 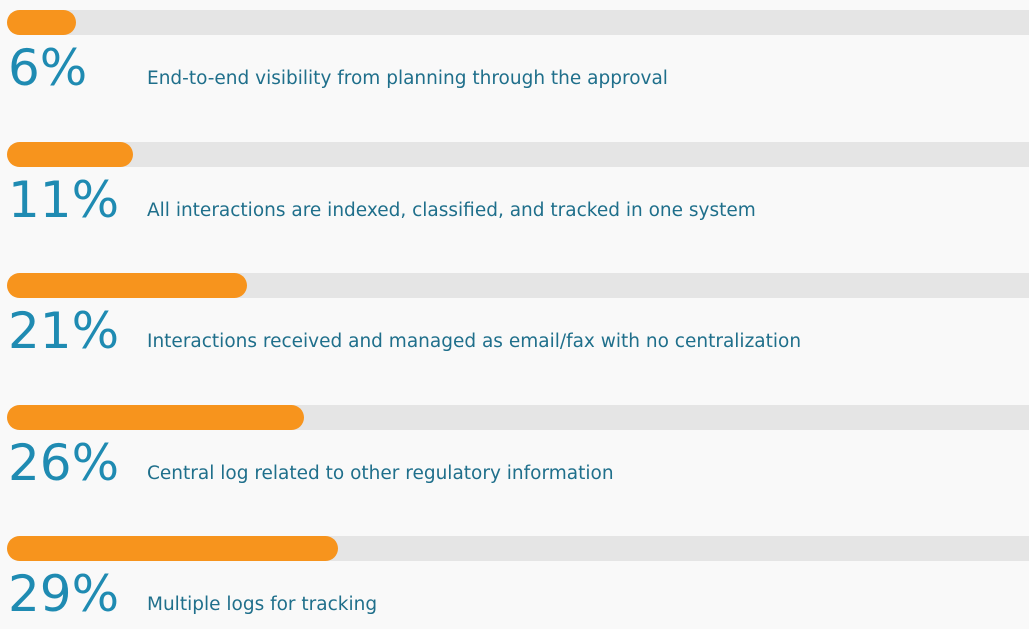 I want to click on percent-value-label: 6%, so click(x=48, y=68).